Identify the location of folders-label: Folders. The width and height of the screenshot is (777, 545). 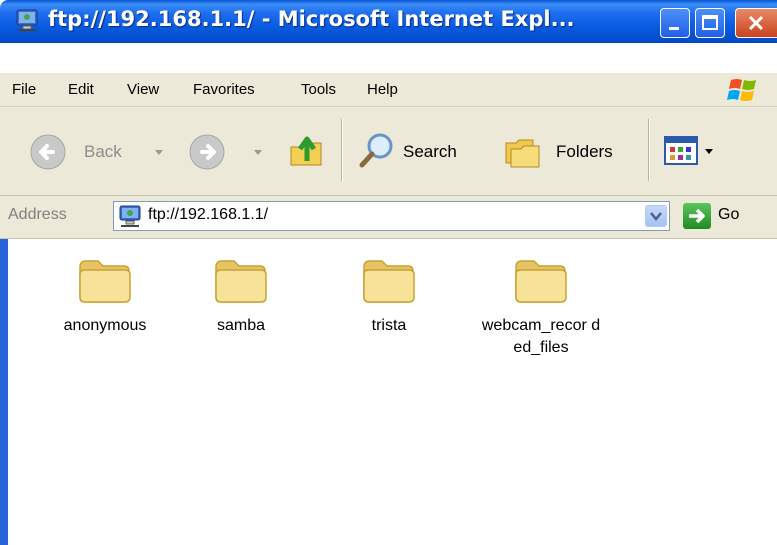
(584, 151).